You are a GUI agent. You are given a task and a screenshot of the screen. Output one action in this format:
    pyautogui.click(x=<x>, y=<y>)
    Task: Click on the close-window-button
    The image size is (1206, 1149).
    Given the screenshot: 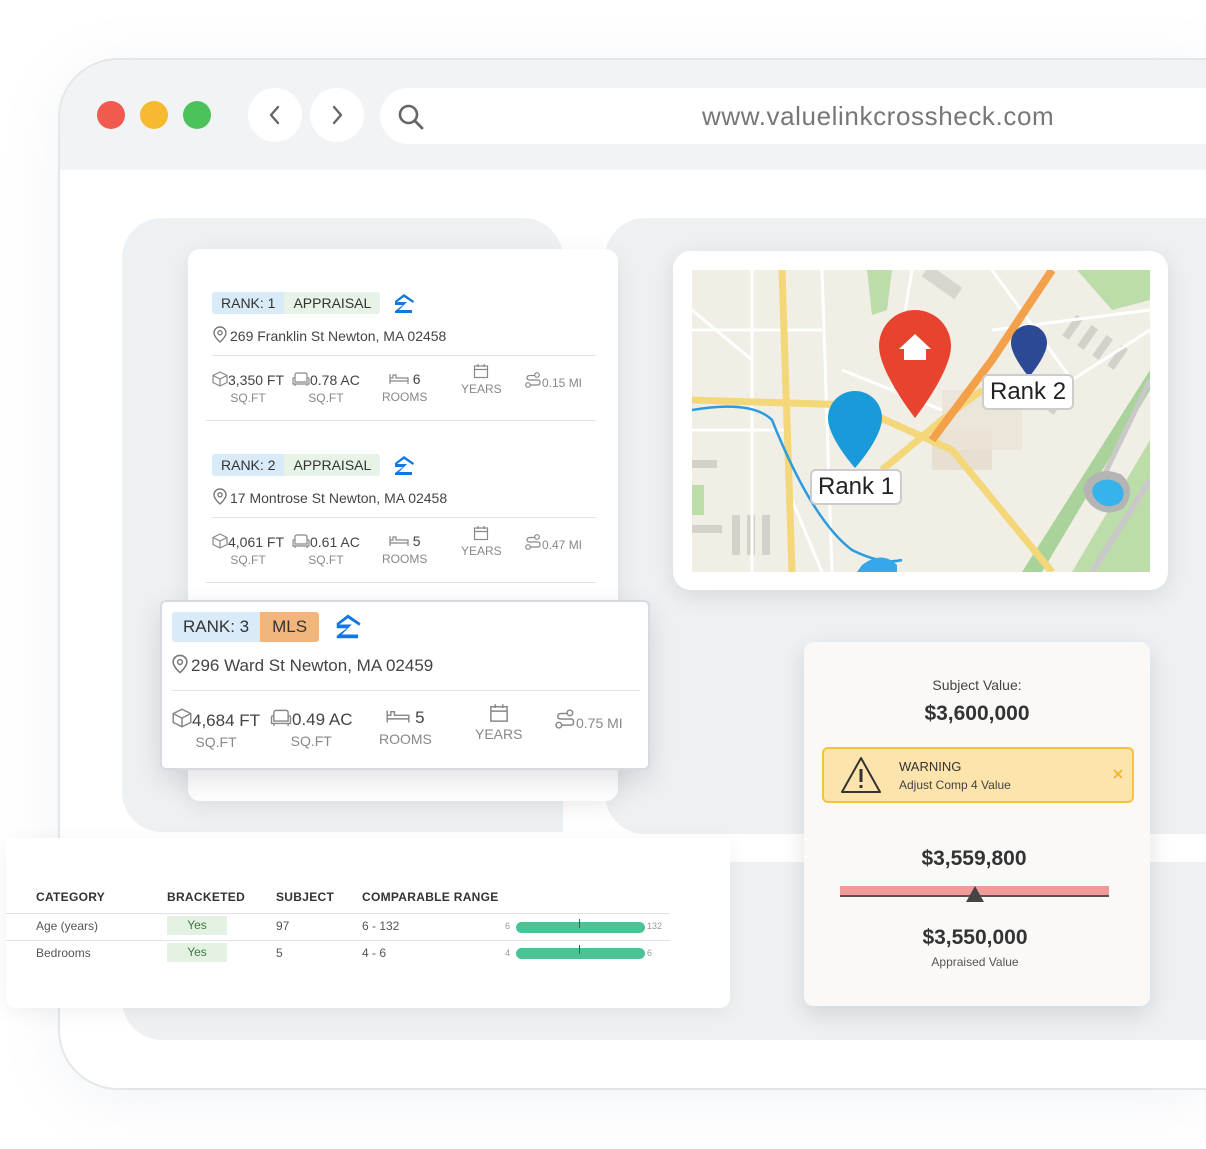 What is the action you would take?
    pyautogui.click(x=111, y=115)
    